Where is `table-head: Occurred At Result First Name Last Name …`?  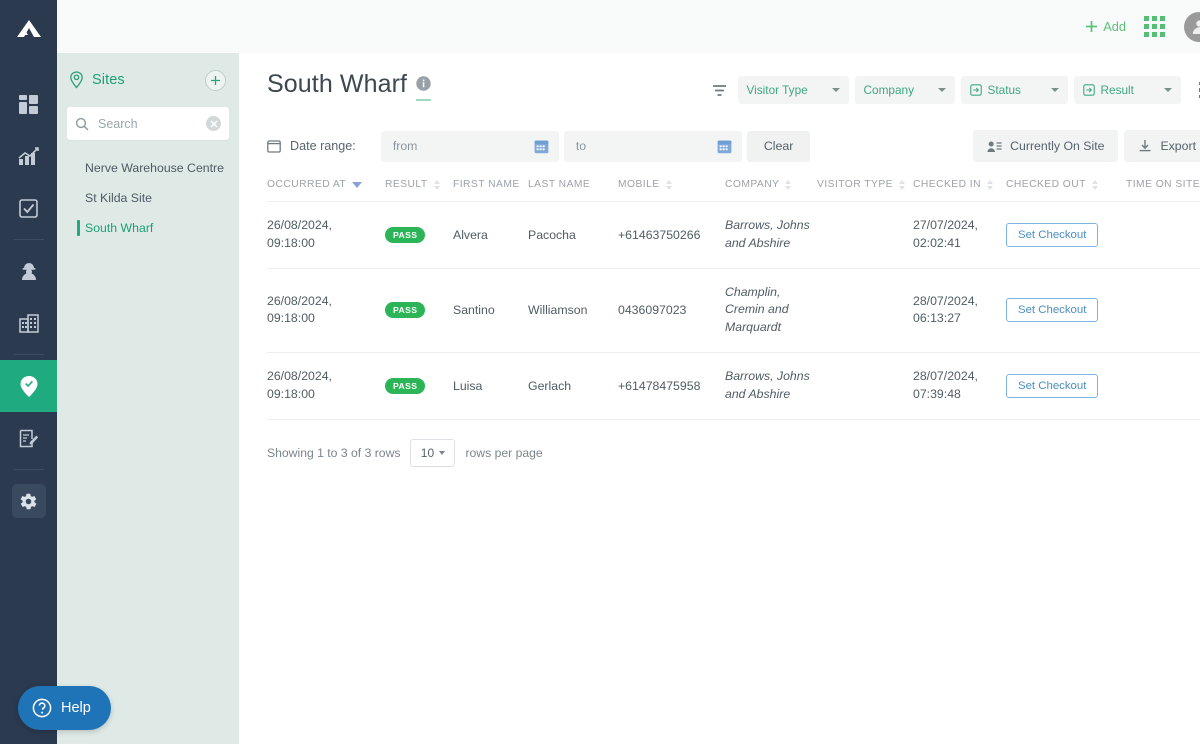 table-head: Occurred At Result First Name Last Name … is located at coordinates (733, 190).